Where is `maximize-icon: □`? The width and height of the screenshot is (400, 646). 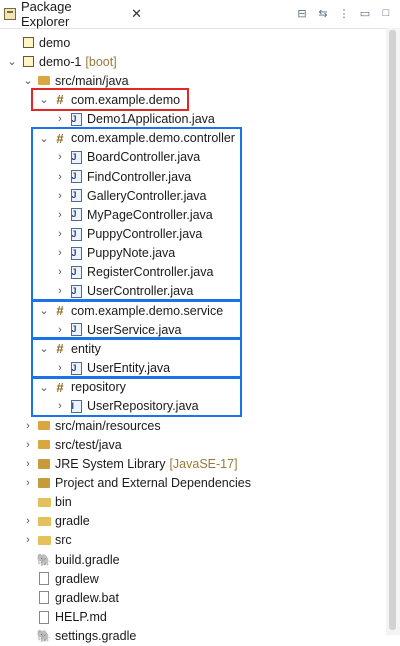
maximize-icon: □ is located at coordinates (386, 13).